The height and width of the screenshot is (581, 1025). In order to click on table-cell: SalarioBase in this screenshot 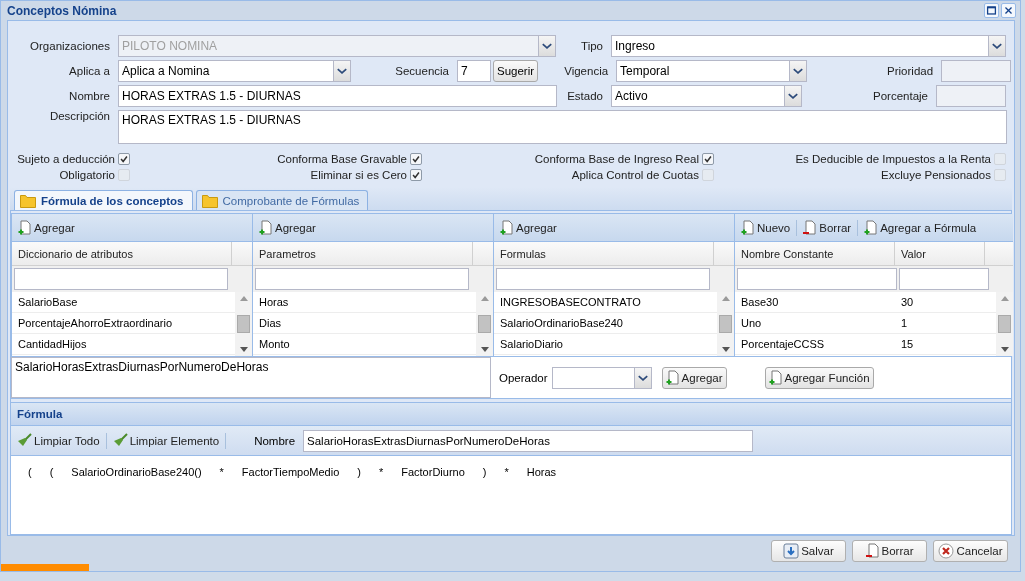, I will do `click(123, 302)`.